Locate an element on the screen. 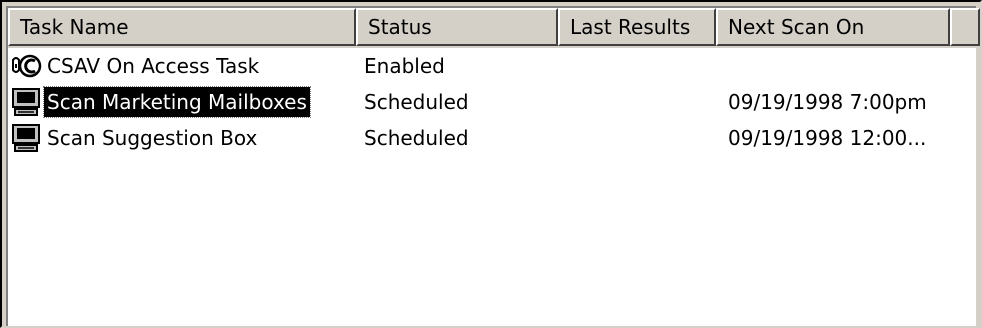 This screenshot has width=982, height=328. column-header-task-name: Task Name is located at coordinates (182, 27).